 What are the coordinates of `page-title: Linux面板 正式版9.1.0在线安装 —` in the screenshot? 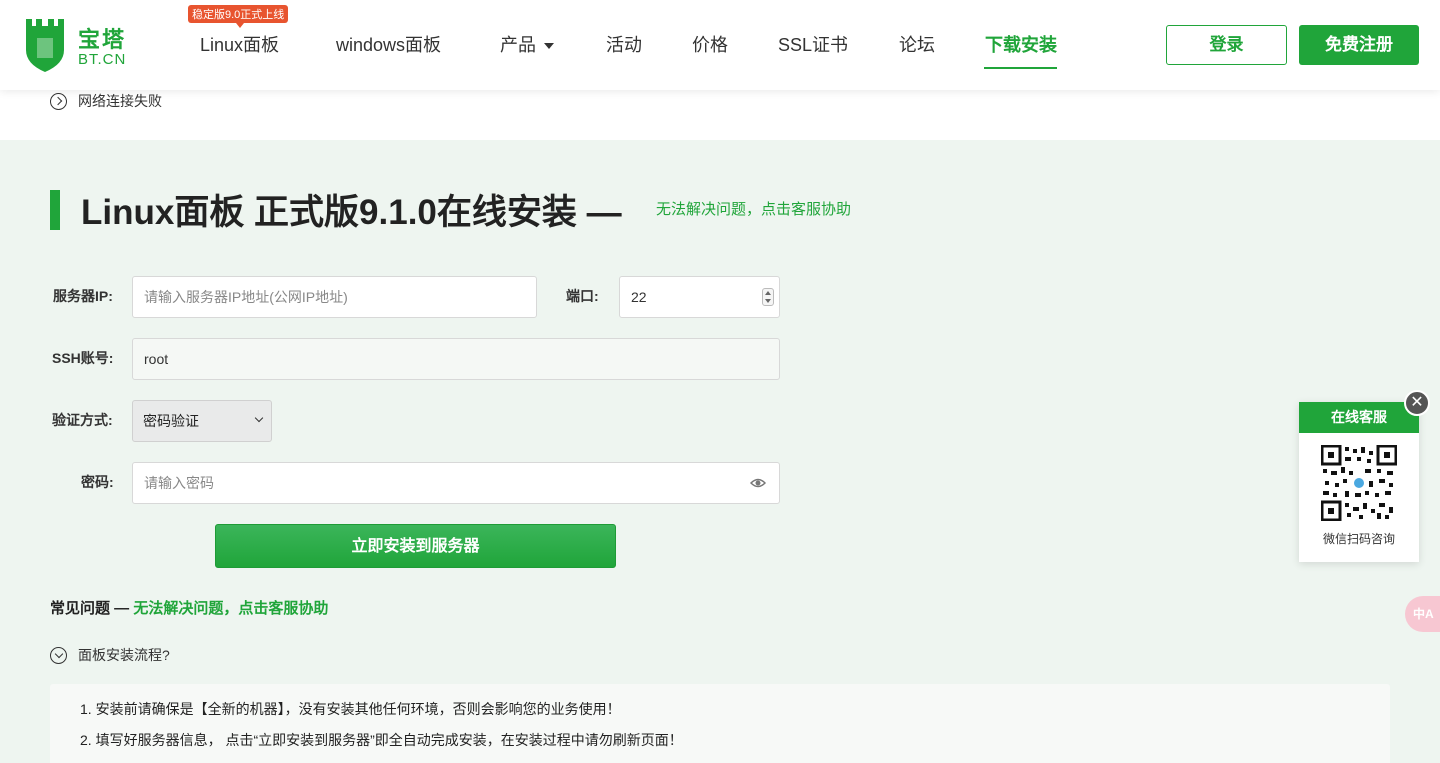 It's located at (351, 212).